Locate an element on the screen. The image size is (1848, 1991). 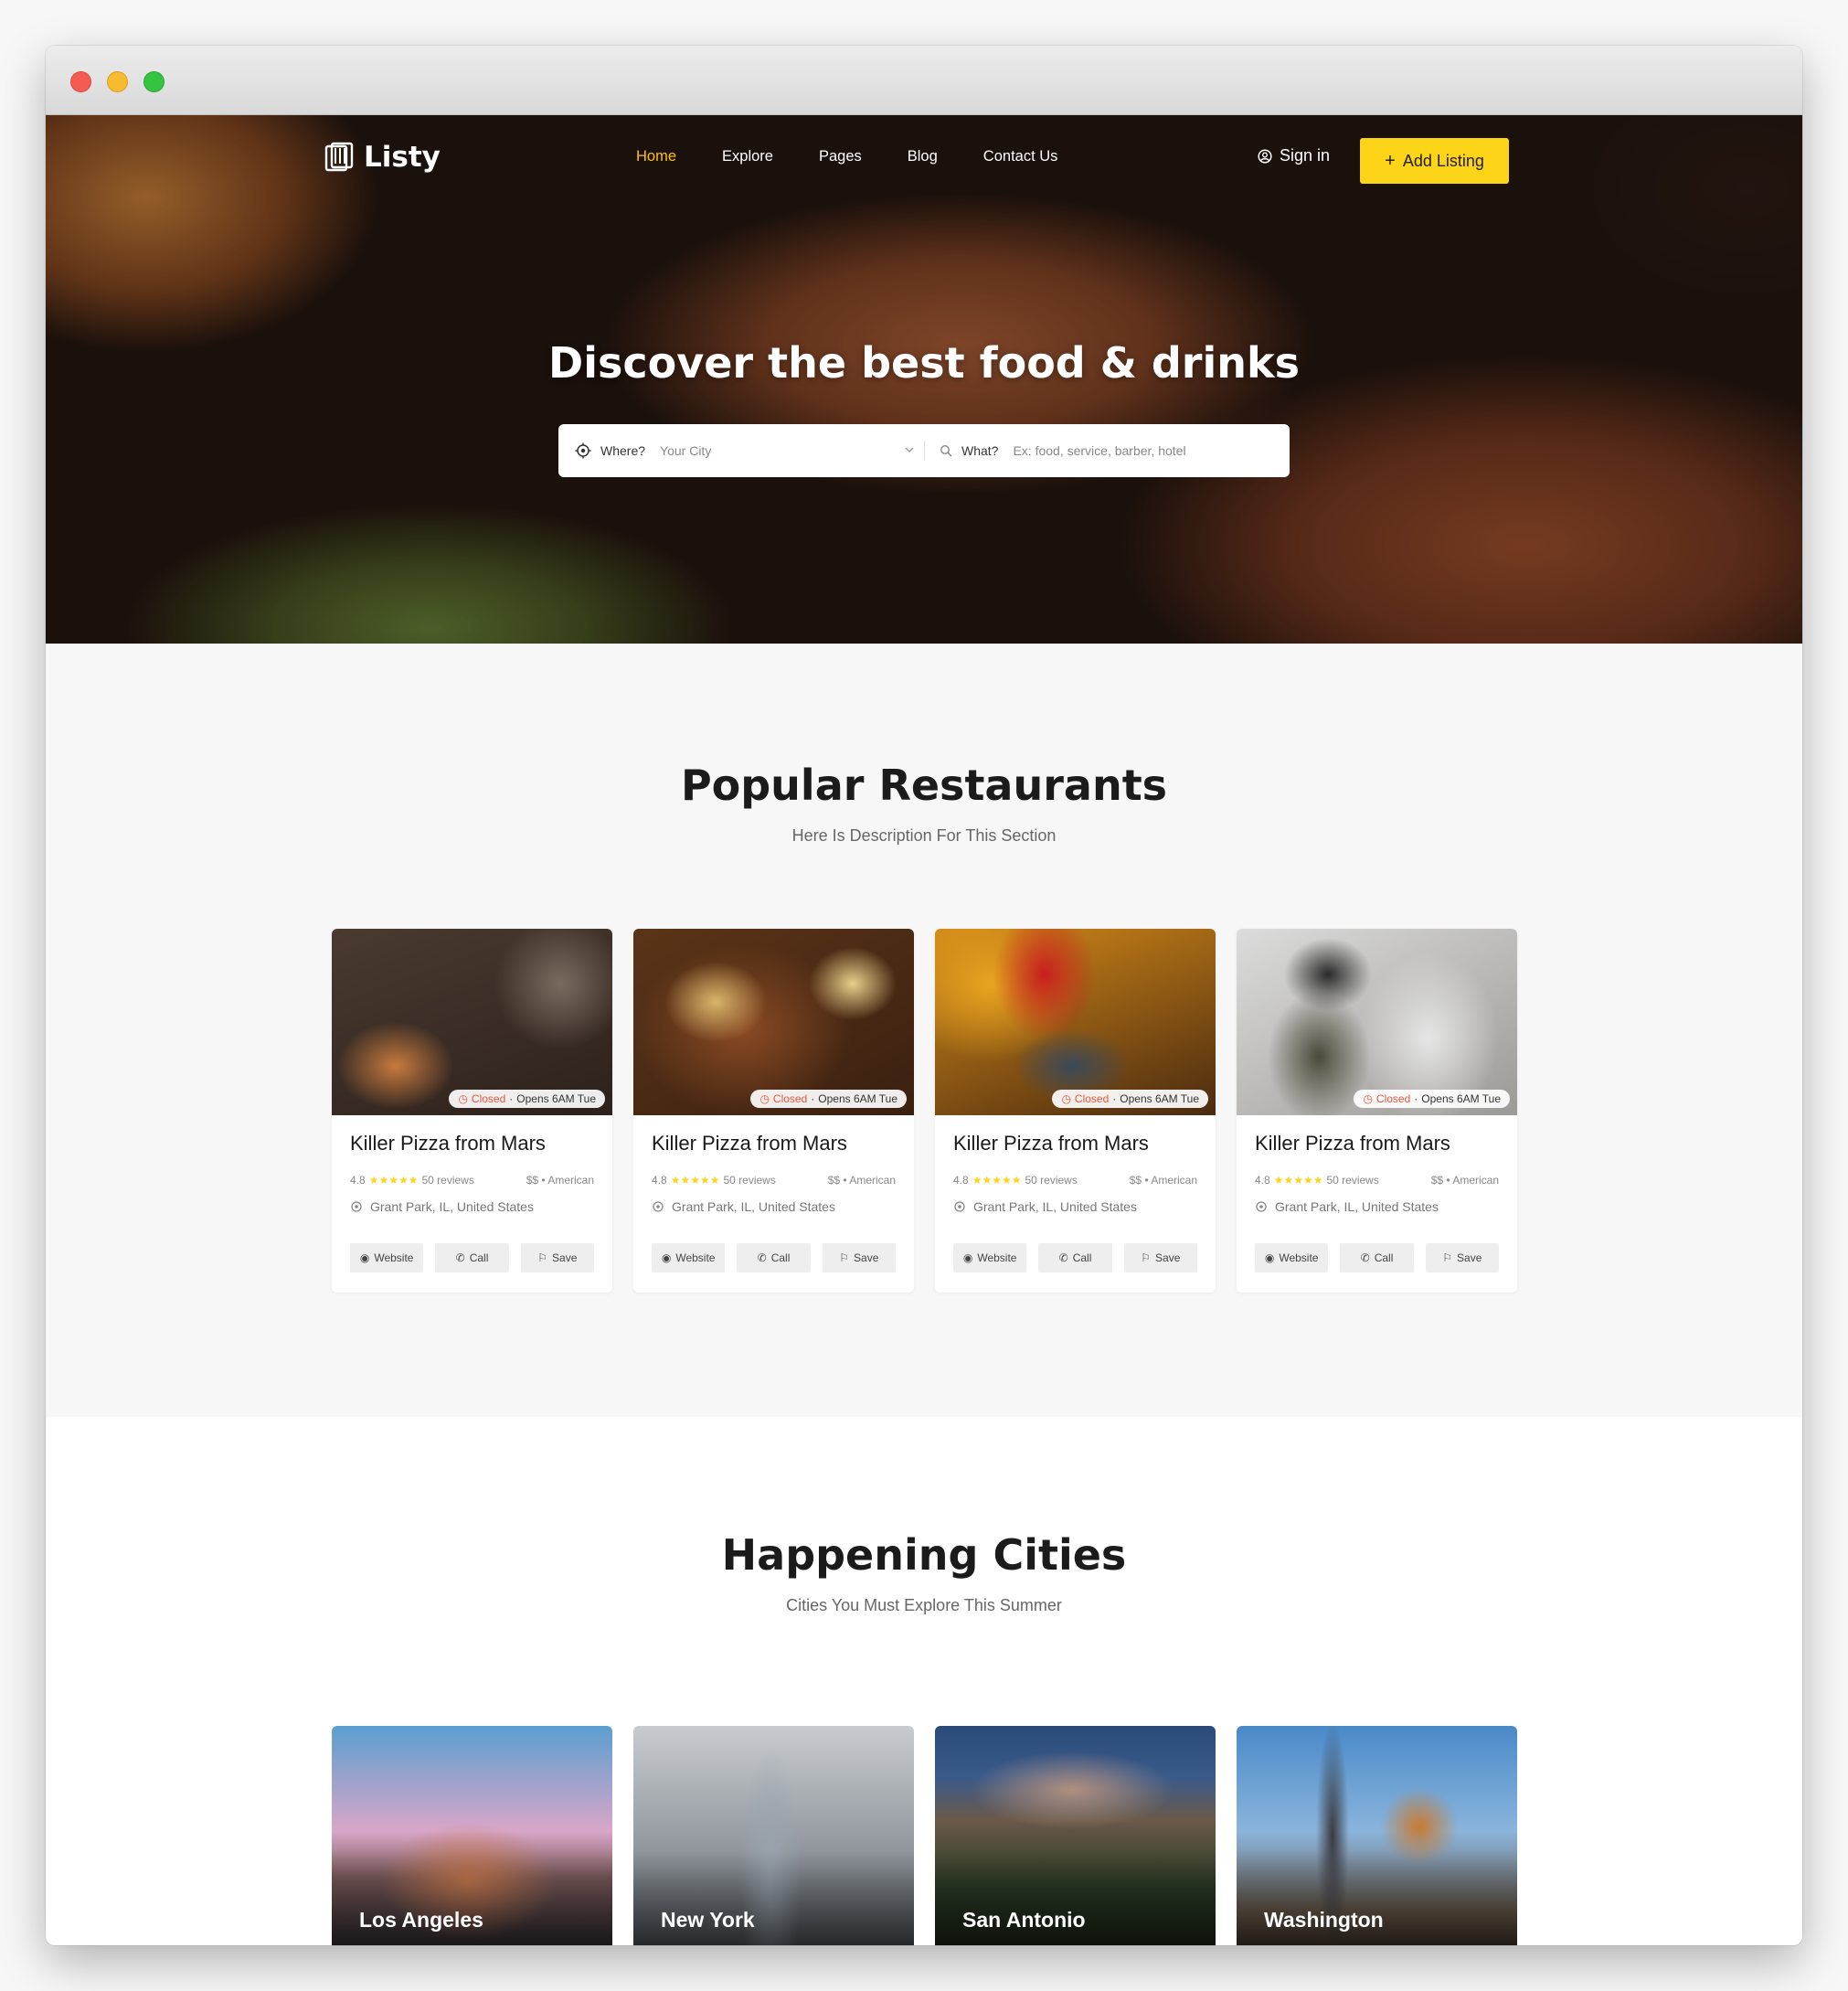
city-card: Los Angeles is located at coordinates (472, 1835).